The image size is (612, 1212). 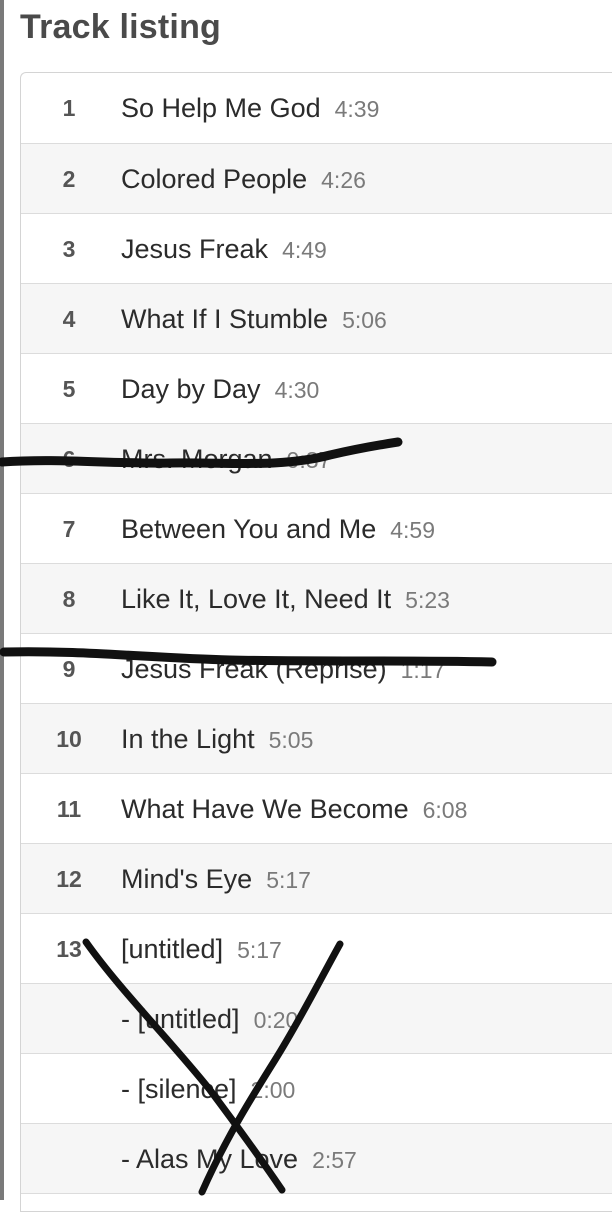 What do you see at coordinates (69, 389) in the screenshot?
I see `track-number: 5` at bounding box center [69, 389].